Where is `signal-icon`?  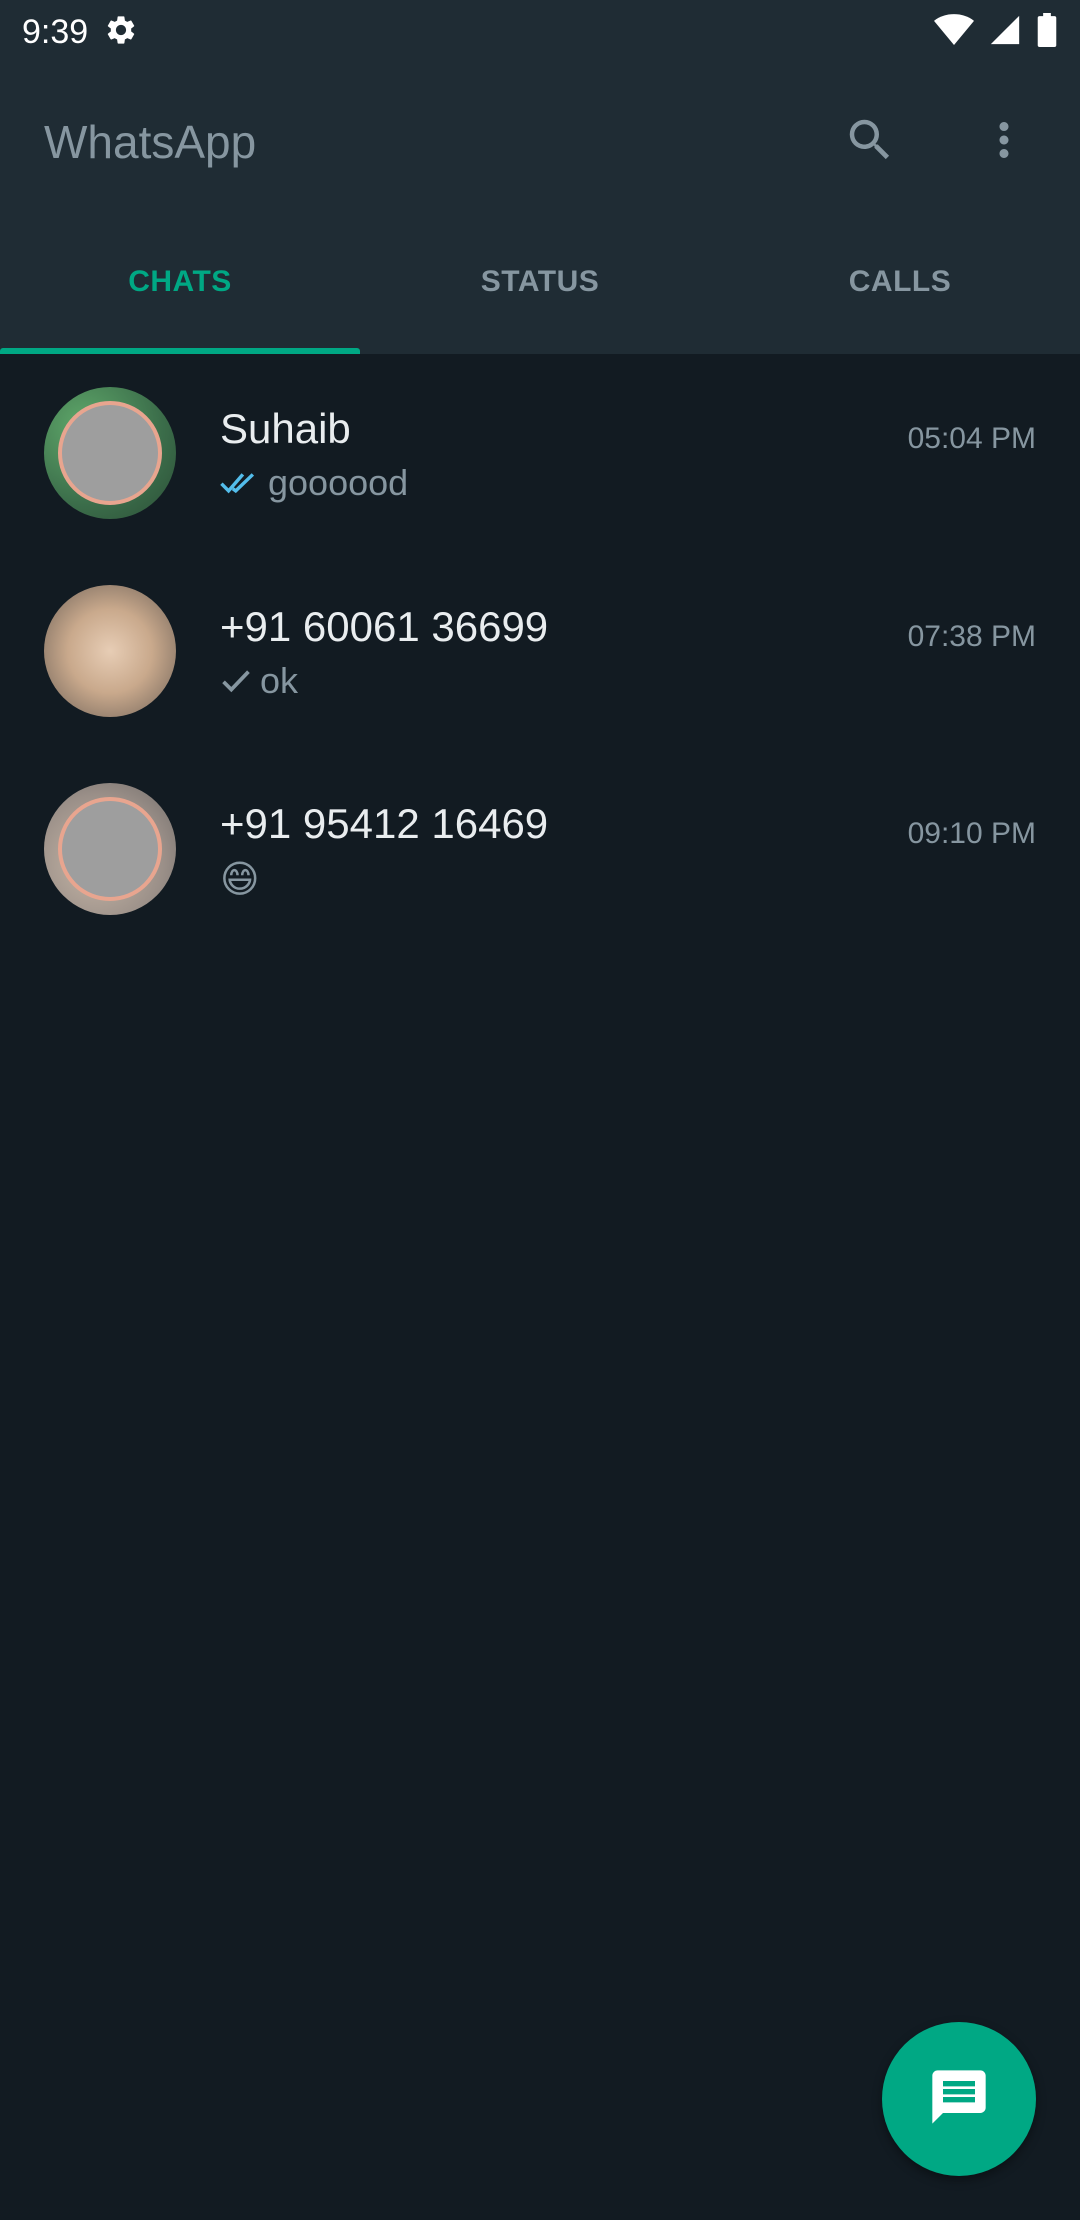 signal-icon is located at coordinates (1005, 32).